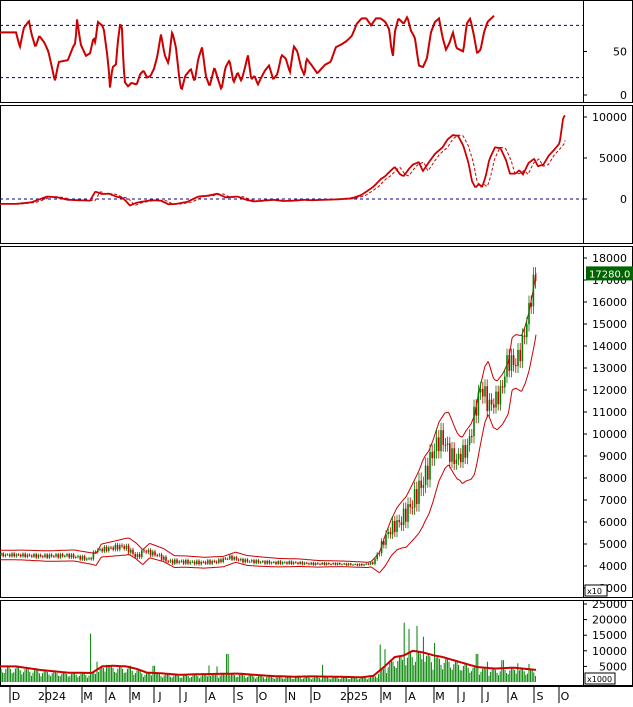 This screenshot has width=633, height=707. Describe the element at coordinates (609, 302) in the screenshot. I see `y-tick-label: 16000` at that location.